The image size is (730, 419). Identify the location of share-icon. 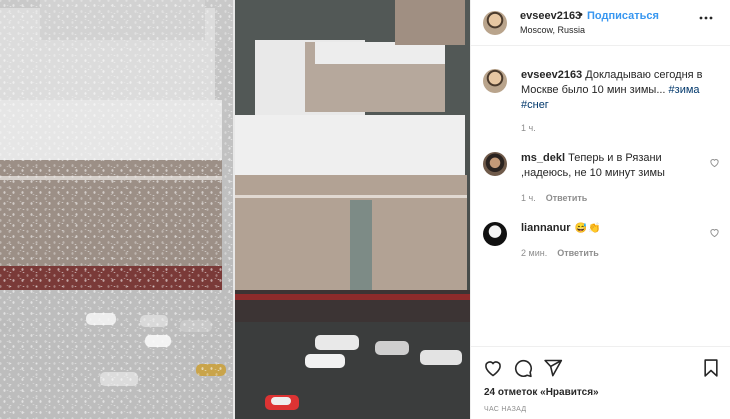
(553, 368).